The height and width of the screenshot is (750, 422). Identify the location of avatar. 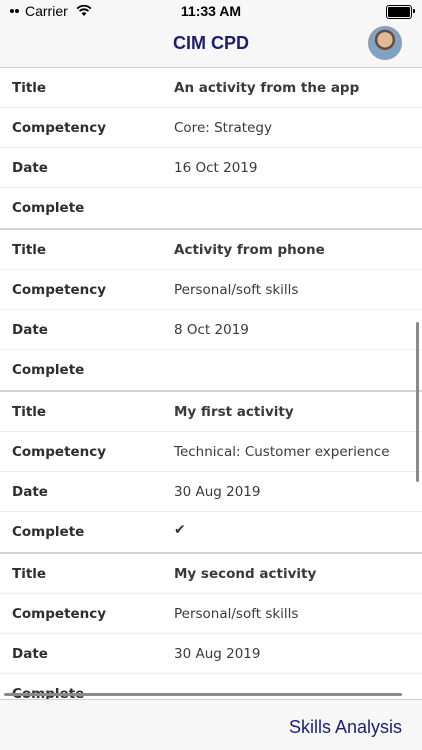
(385, 43).